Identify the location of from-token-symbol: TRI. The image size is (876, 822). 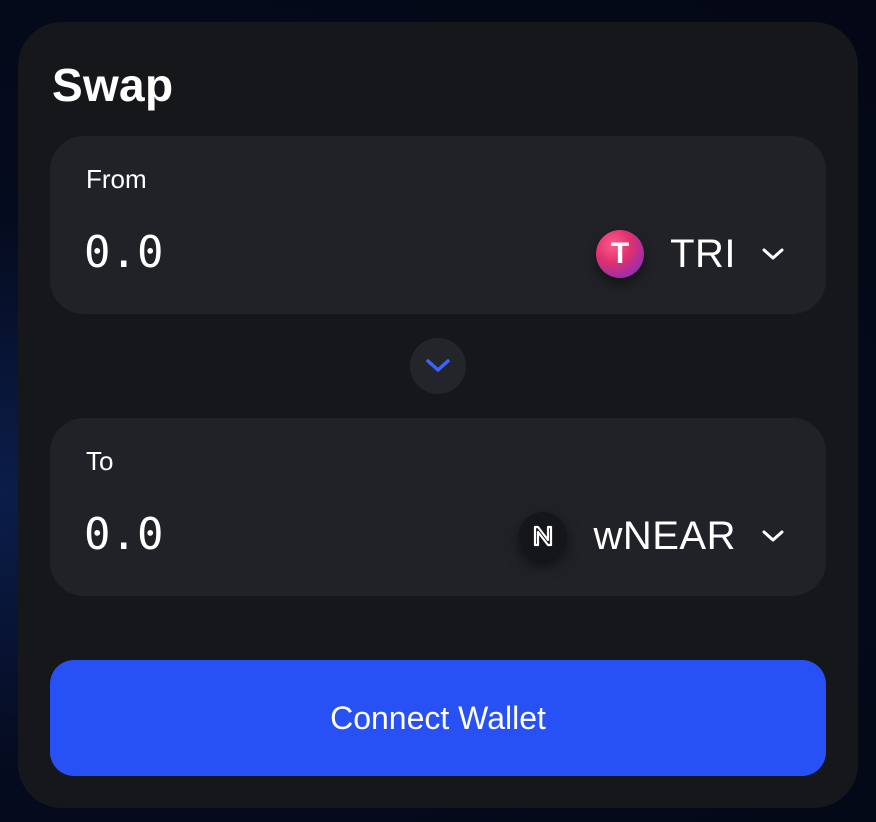
(703, 253).